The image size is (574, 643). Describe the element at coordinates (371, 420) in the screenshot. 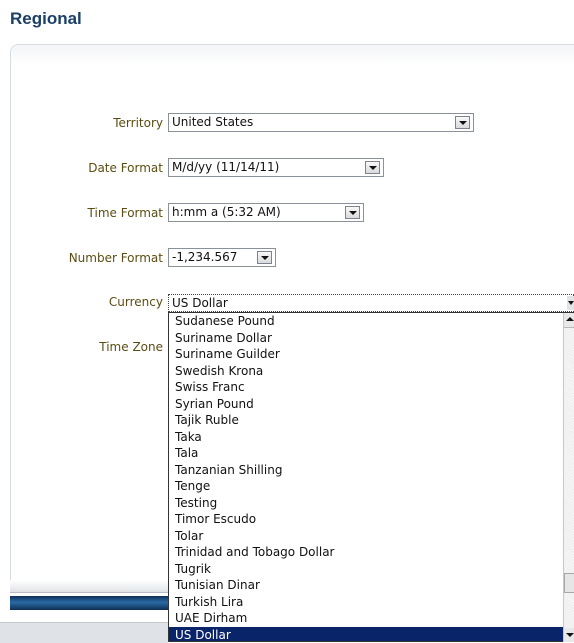

I see `currency-option: Tajik Ruble` at that location.